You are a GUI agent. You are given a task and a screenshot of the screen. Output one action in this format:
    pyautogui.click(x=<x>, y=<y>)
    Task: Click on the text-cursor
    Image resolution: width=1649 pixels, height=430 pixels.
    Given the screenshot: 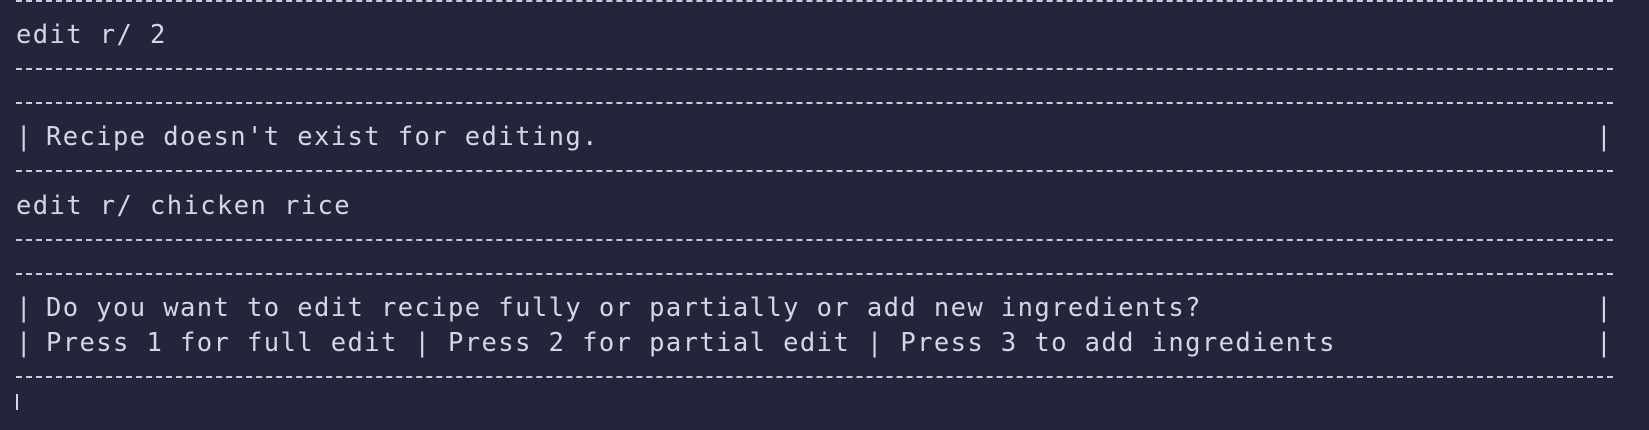 What is the action you would take?
    pyautogui.click(x=17, y=402)
    